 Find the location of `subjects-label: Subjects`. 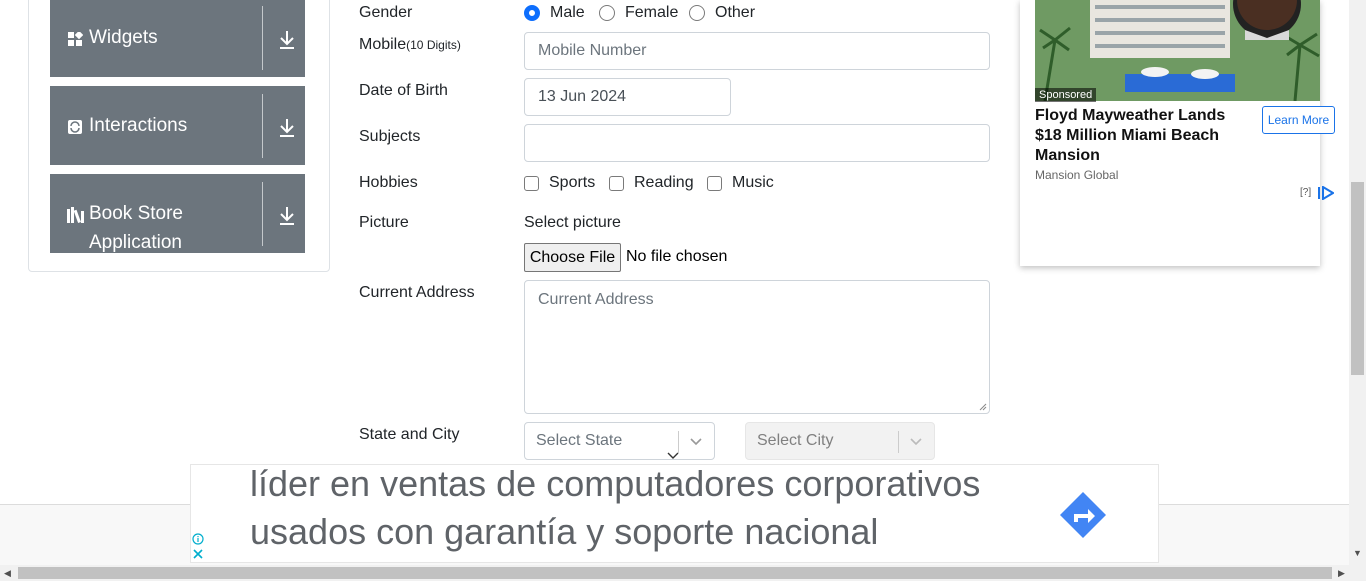

subjects-label: Subjects is located at coordinates (390, 136).